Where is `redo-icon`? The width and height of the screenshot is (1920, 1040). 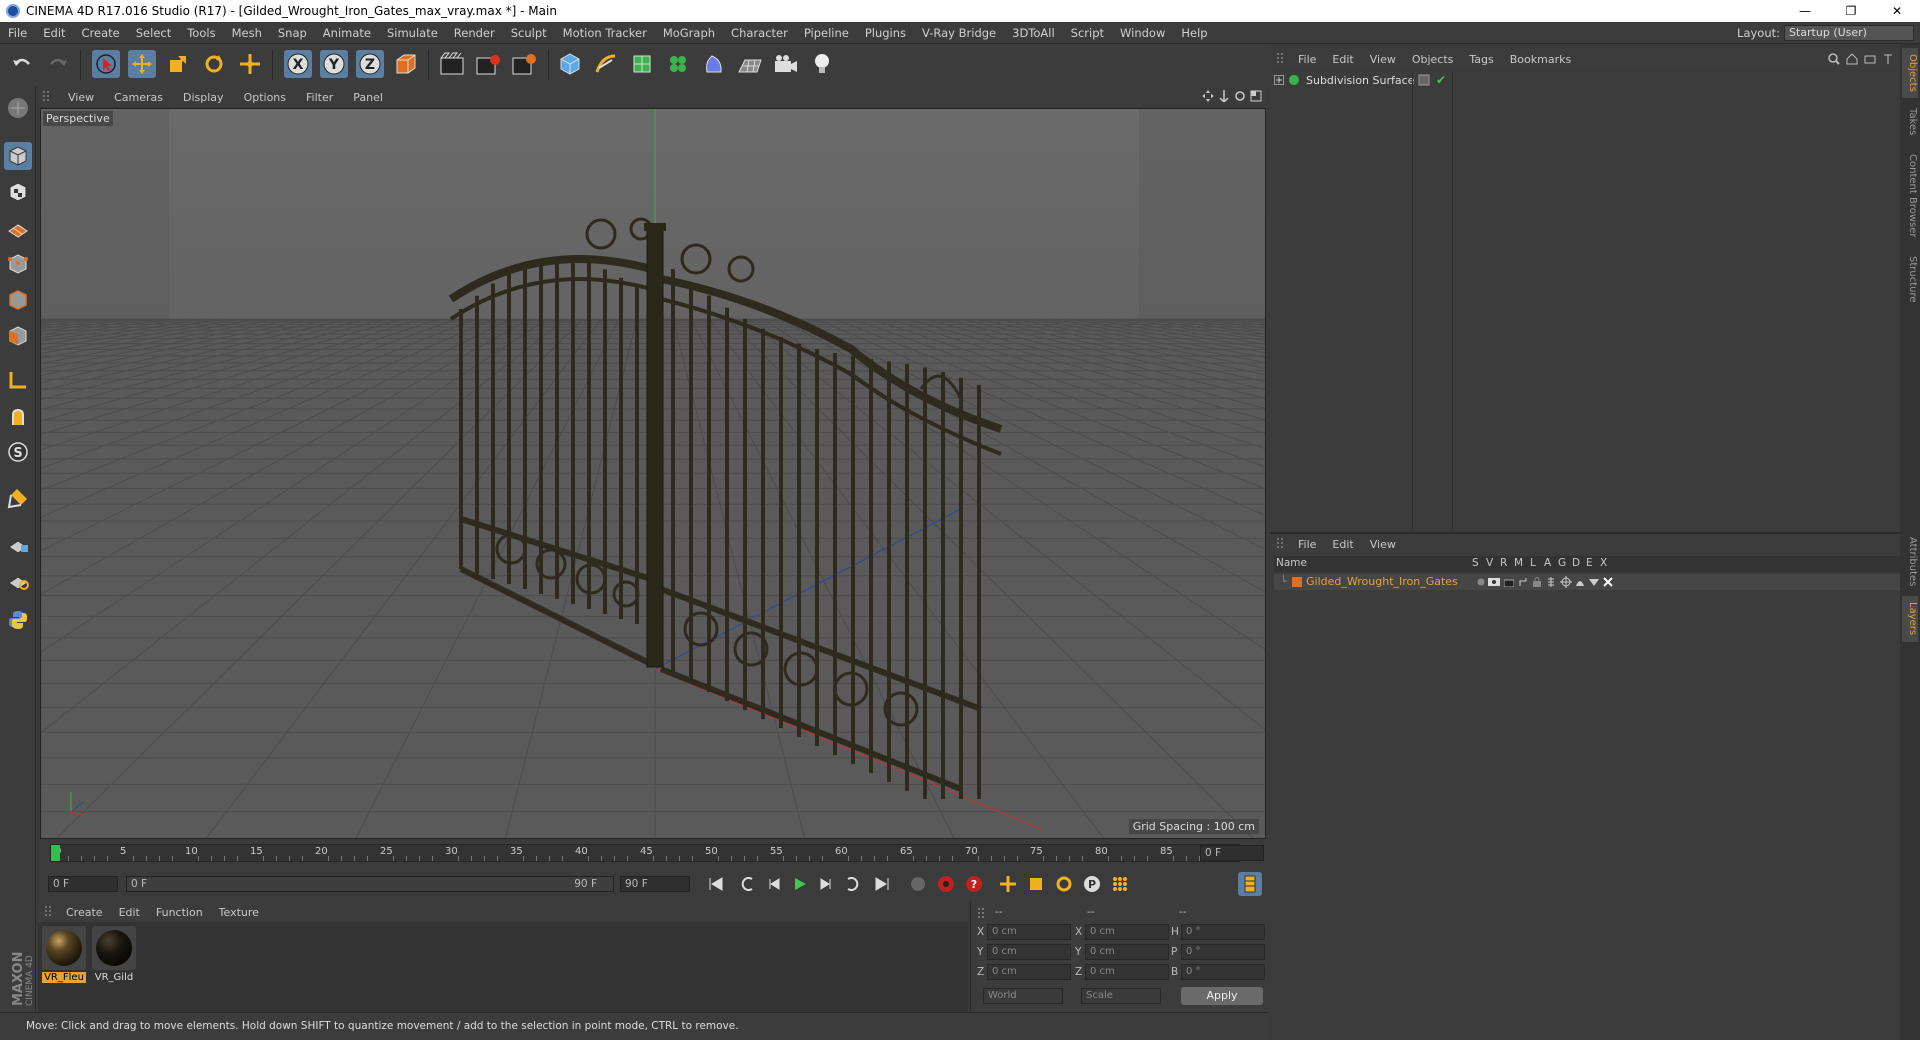 redo-icon is located at coordinates (58, 64).